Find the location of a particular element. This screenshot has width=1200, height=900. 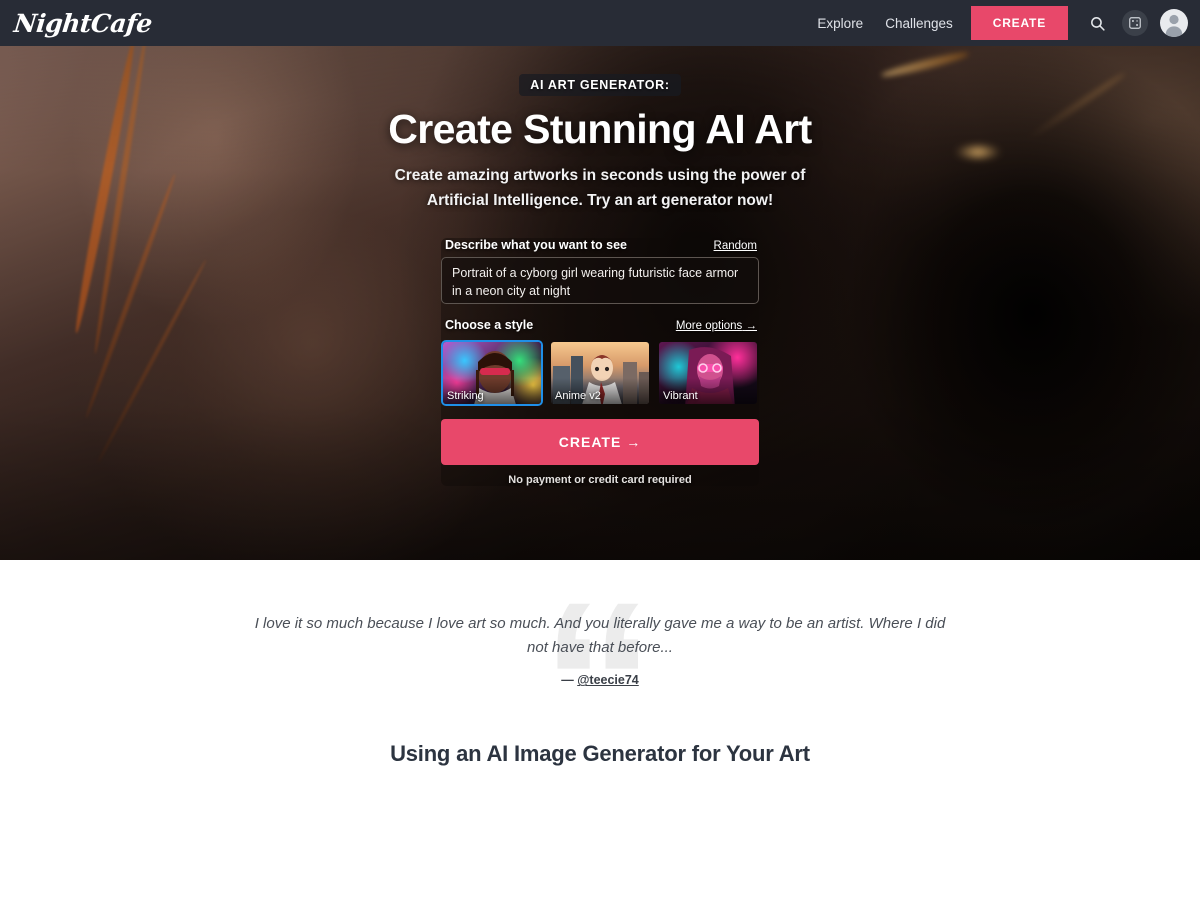

style-label: Choose a style is located at coordinates (489, 324).